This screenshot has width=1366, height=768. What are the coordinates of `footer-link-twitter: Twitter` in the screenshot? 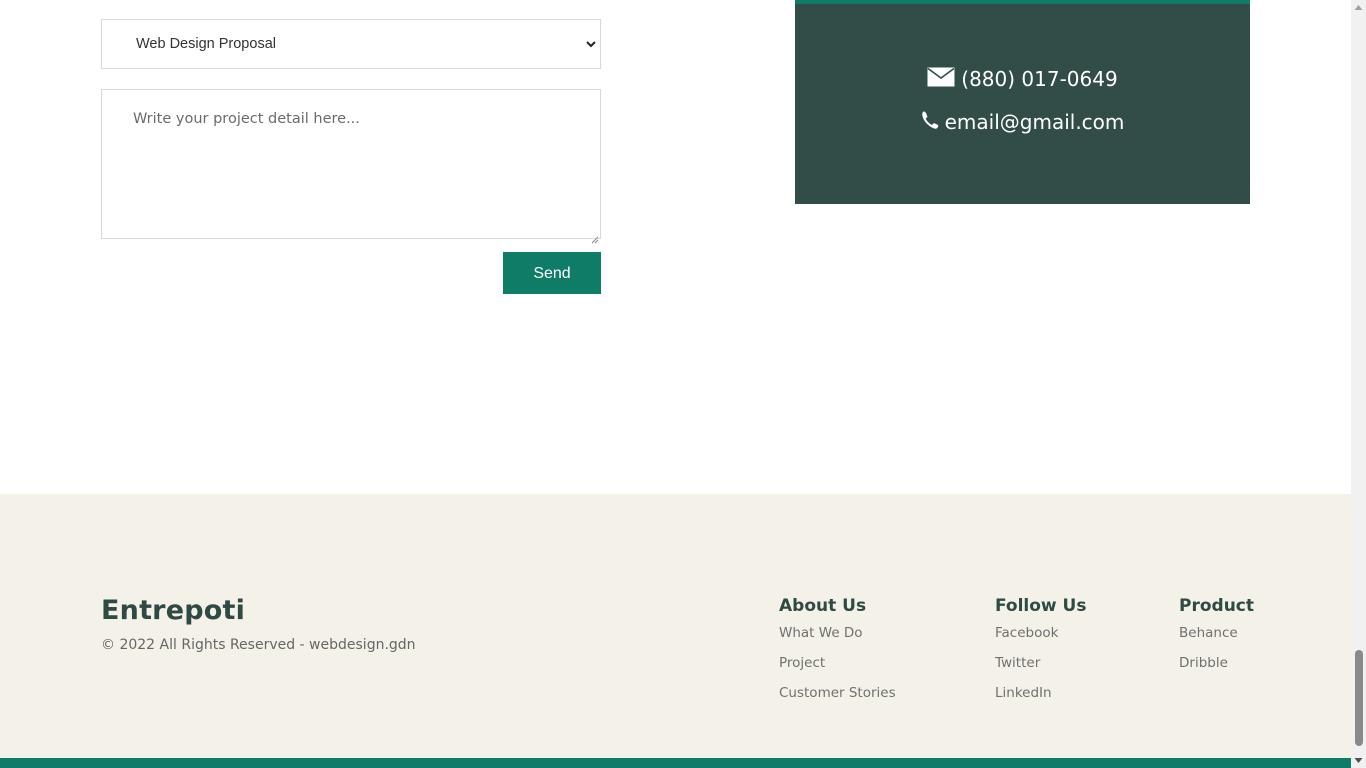 It's located at (1040, 670).